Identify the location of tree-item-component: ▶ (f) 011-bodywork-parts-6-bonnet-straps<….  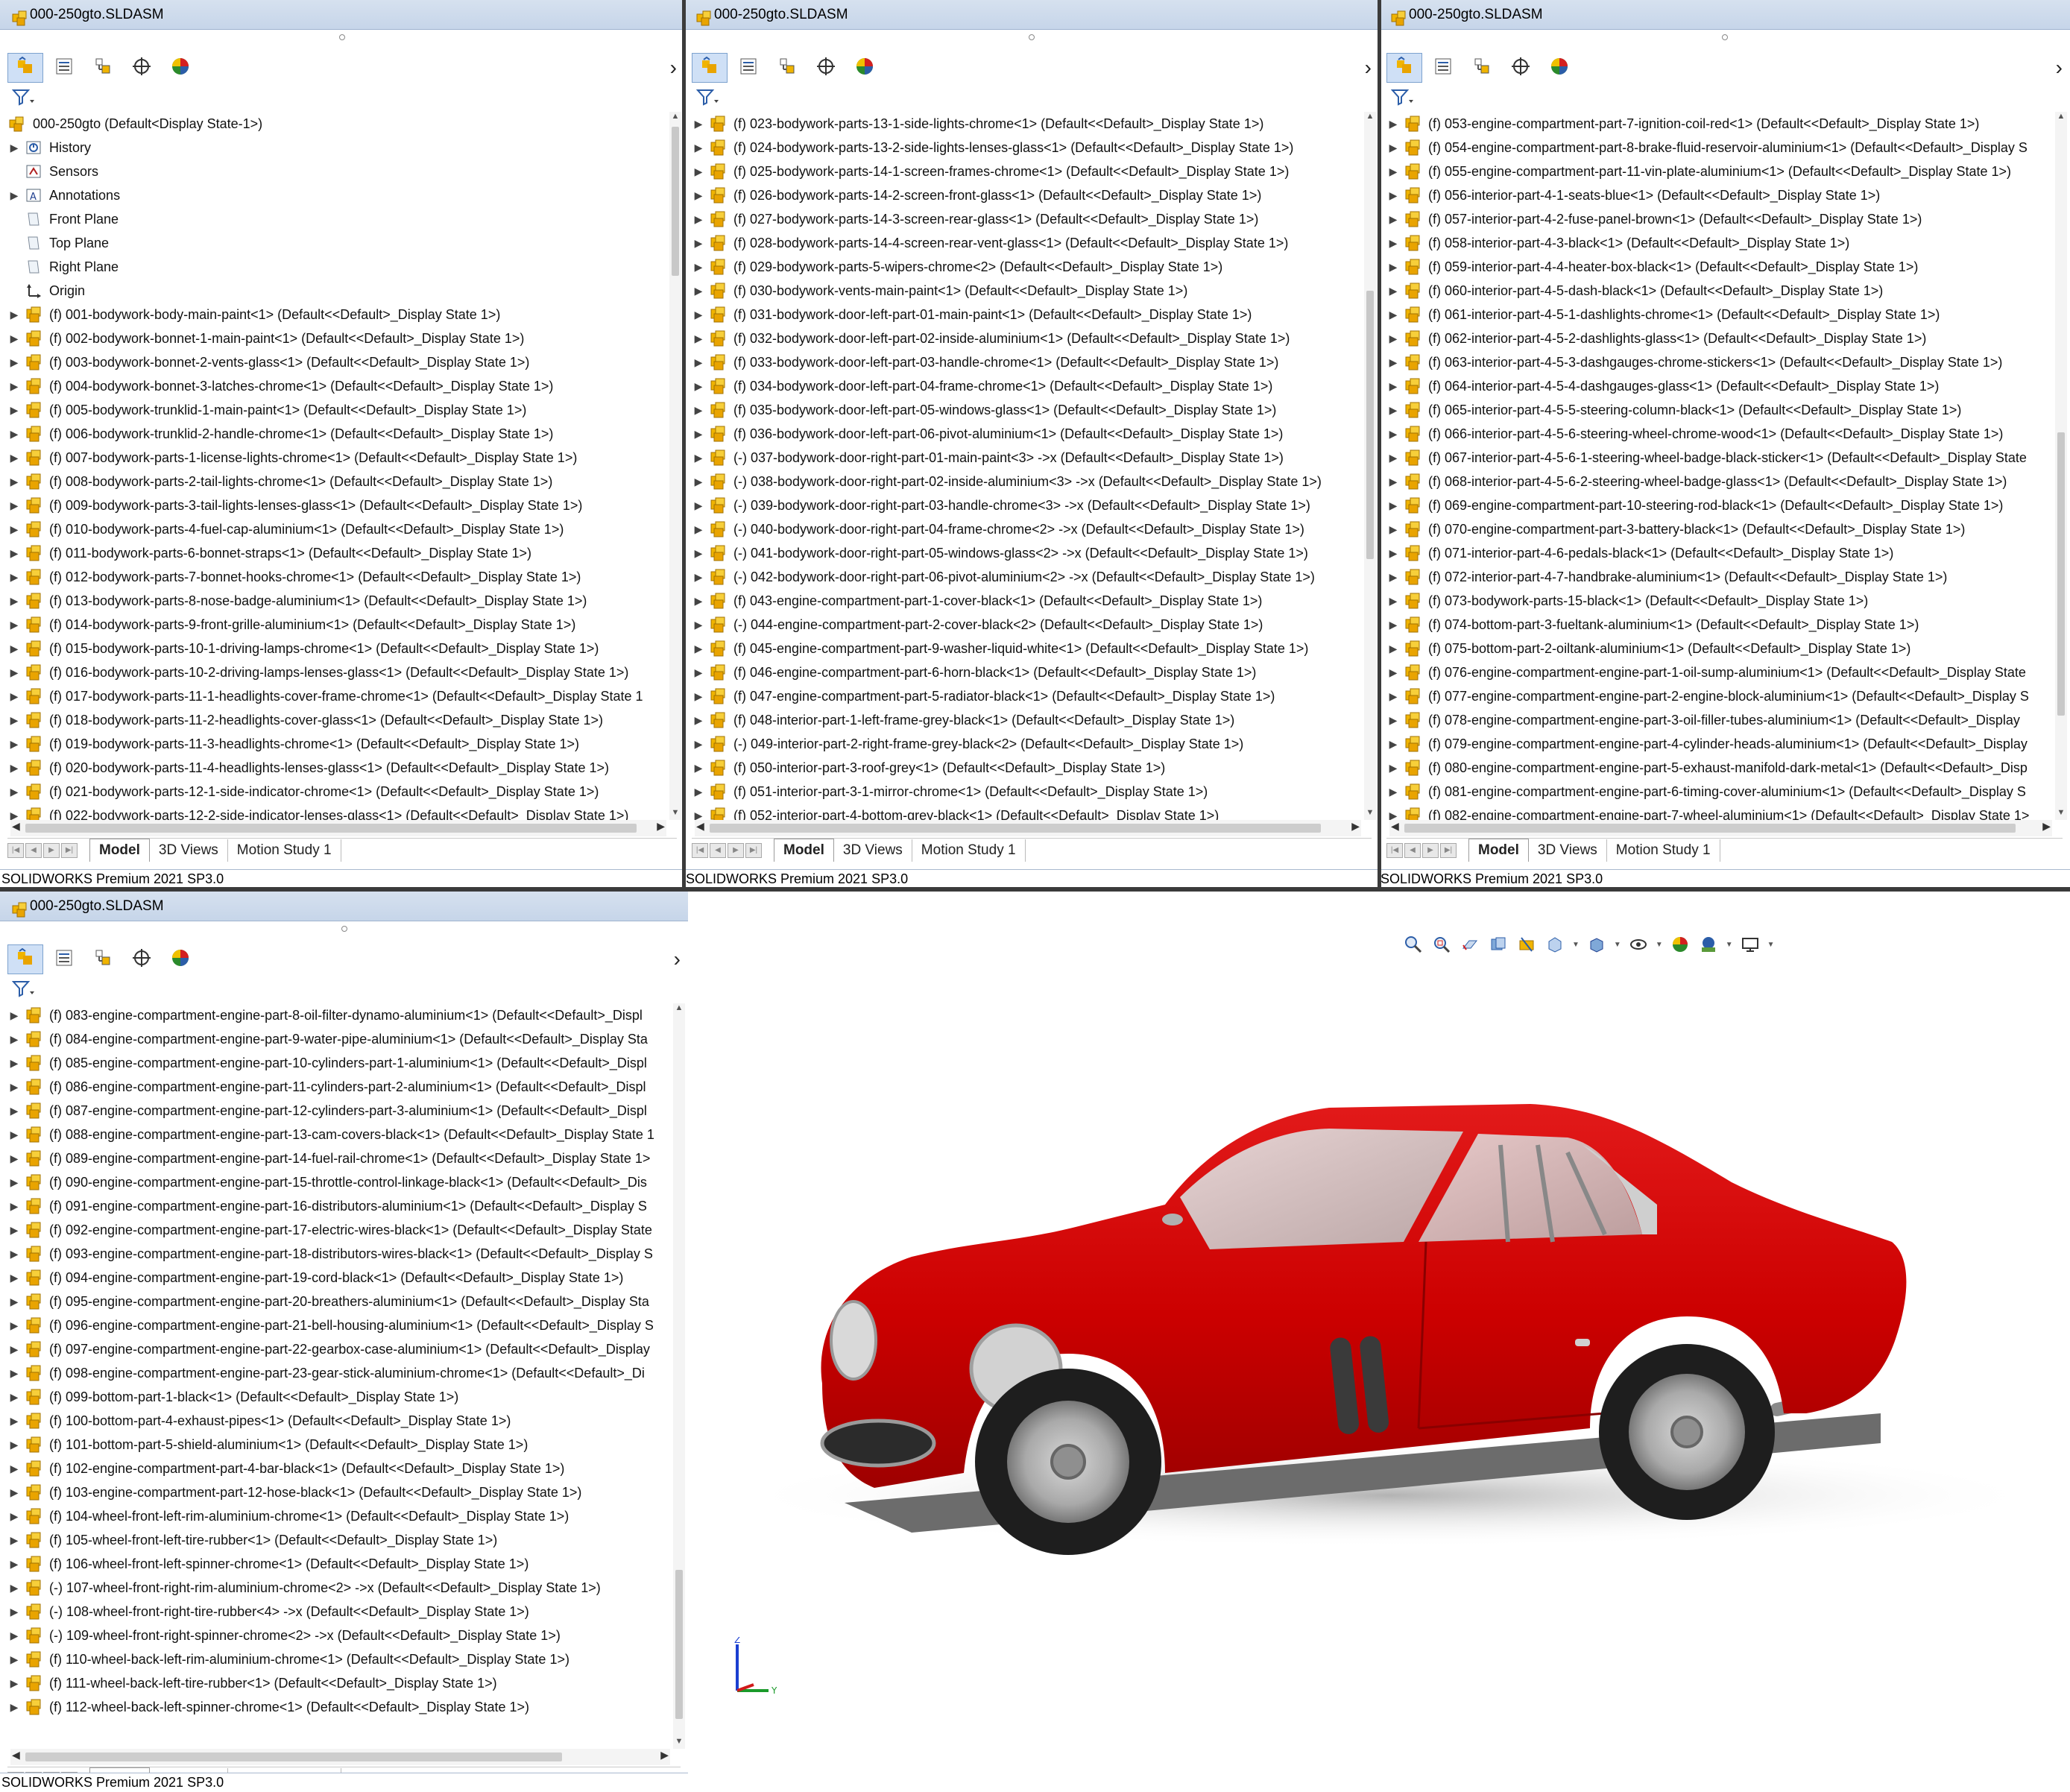
(337, 553).